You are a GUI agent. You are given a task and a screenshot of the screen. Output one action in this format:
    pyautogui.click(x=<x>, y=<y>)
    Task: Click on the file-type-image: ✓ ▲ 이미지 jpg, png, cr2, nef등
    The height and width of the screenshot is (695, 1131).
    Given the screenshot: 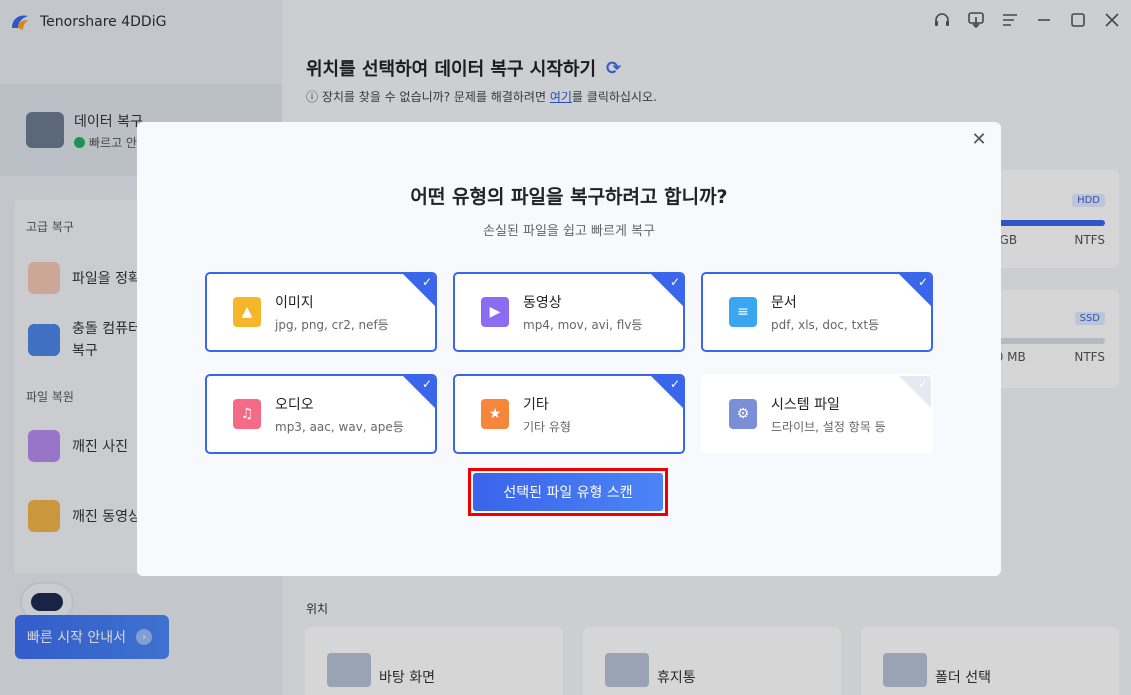 What is the action you would take?
    pyautogui.click(x=321, y=312)
    